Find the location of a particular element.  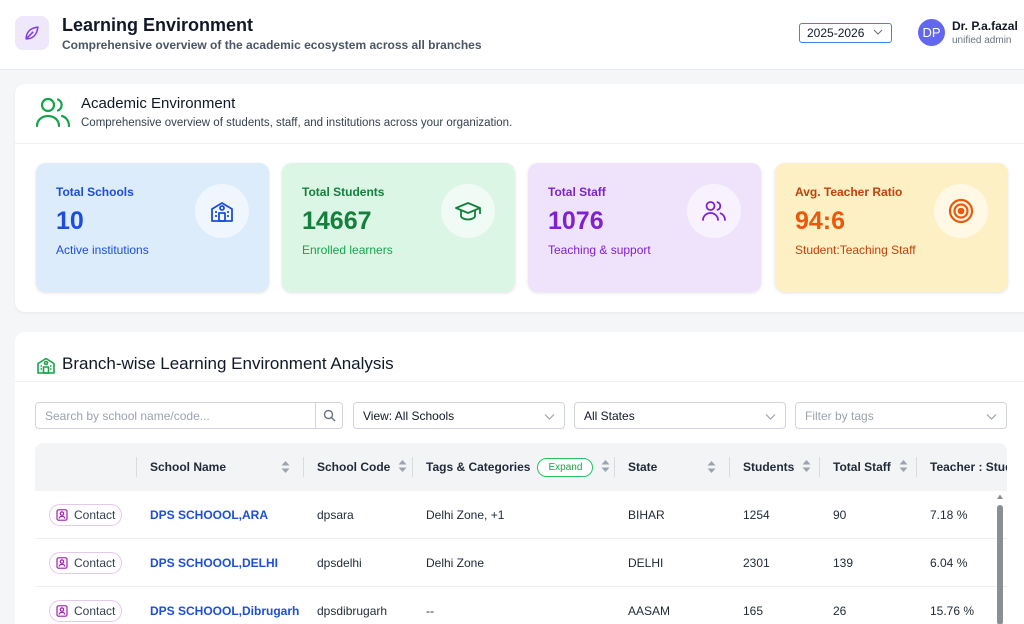

stat-value: 14667 is located at coordinates (337, 221).